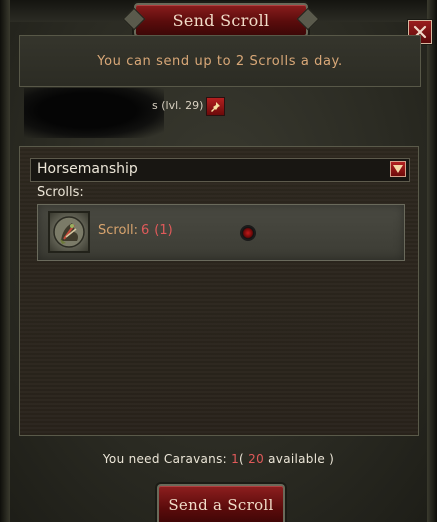  What do you see at coordinates (87, 169) in the screenshot?
I see `dropdown-selected-value: Horsemanship` at bounding box center [87, 169].